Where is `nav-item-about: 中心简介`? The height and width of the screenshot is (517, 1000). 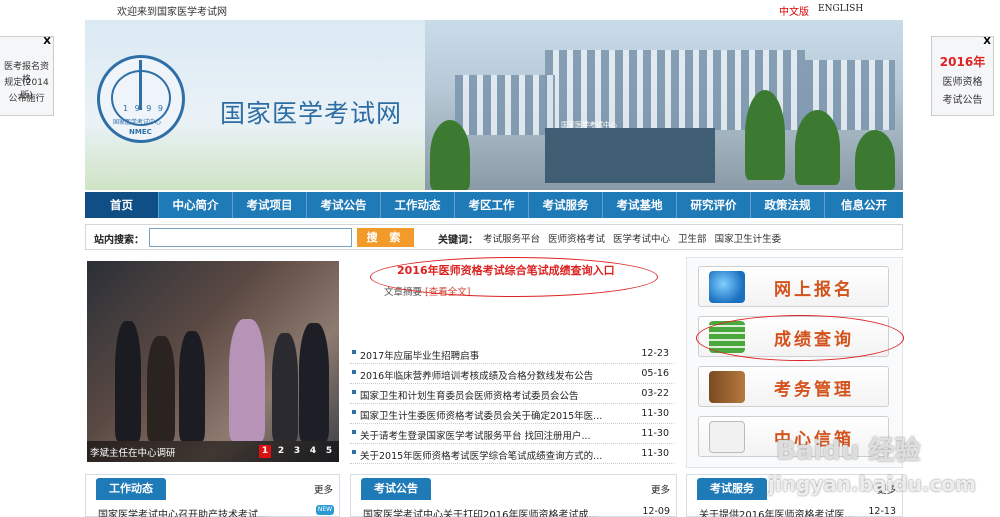
nav-item-about: 中心简介 is located at coordinates (196, 205).